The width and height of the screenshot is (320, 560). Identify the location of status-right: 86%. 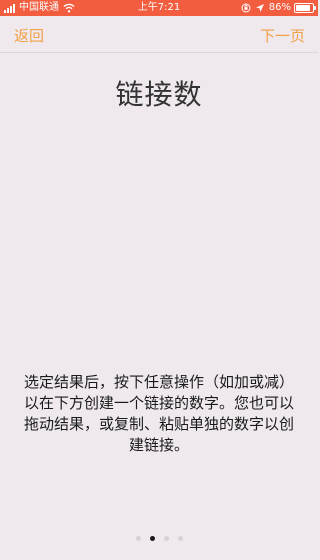
(278, 8).